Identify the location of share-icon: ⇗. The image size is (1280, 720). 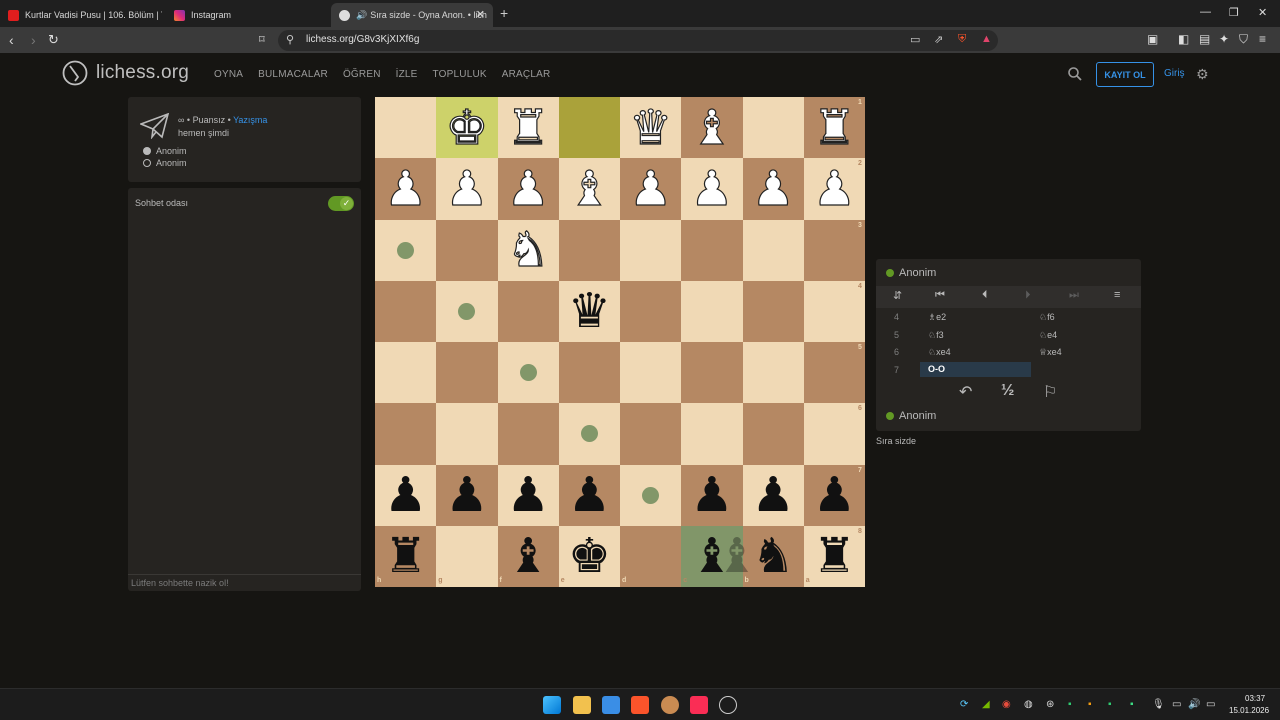
(938, 39).